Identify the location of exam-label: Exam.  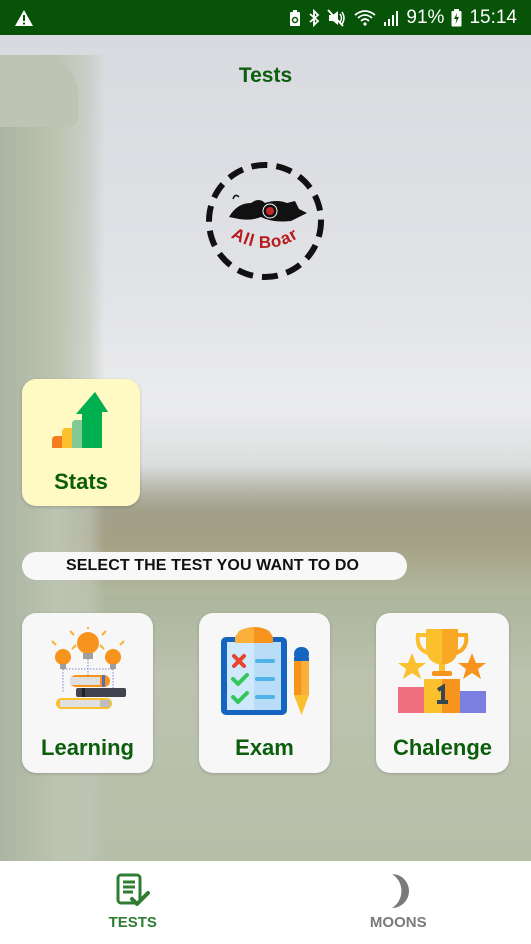
(264, 747).